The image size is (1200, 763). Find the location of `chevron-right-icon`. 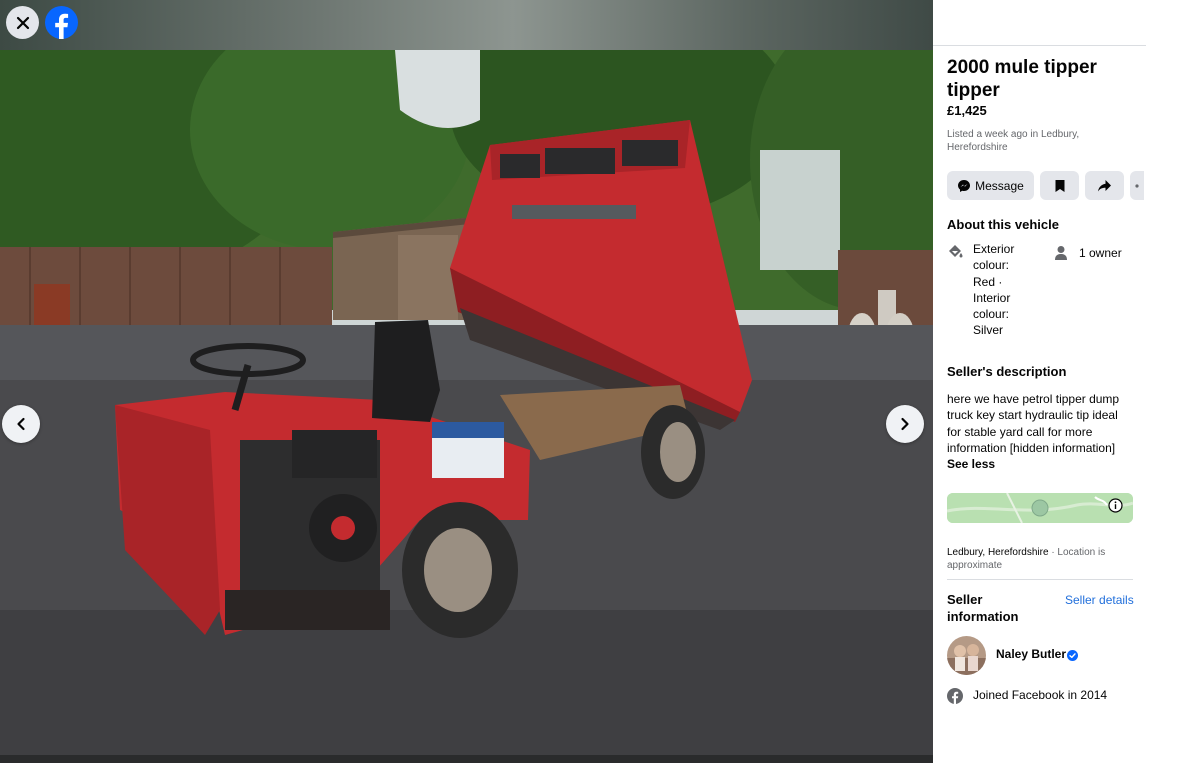

chevron-right-icon is located at coordinates (905, 424).